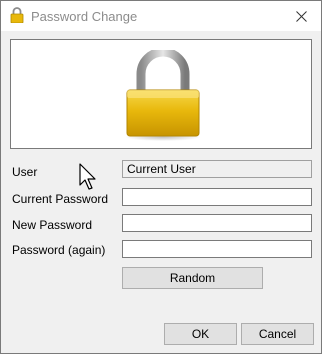  I want to click on ok-button: OK, so click(200, 334).